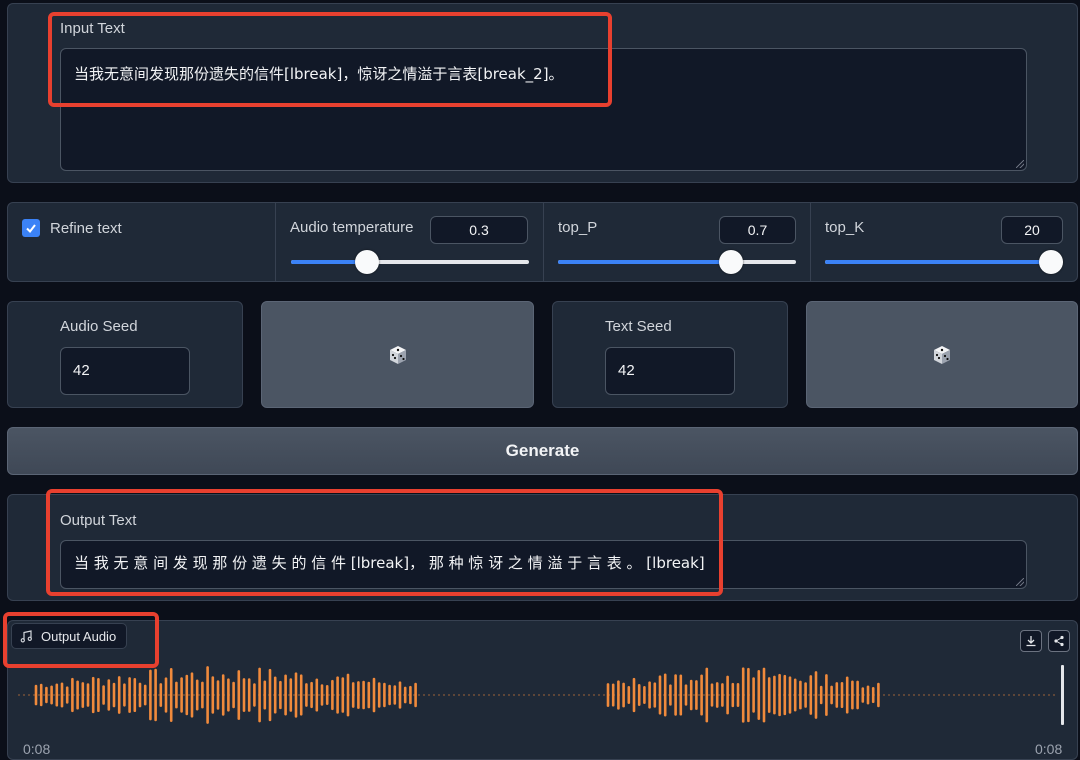  What do you see at coordinates (37, 749) in the screenshot?
I see `time-start: 0:08` at bounding box center [37, 749].